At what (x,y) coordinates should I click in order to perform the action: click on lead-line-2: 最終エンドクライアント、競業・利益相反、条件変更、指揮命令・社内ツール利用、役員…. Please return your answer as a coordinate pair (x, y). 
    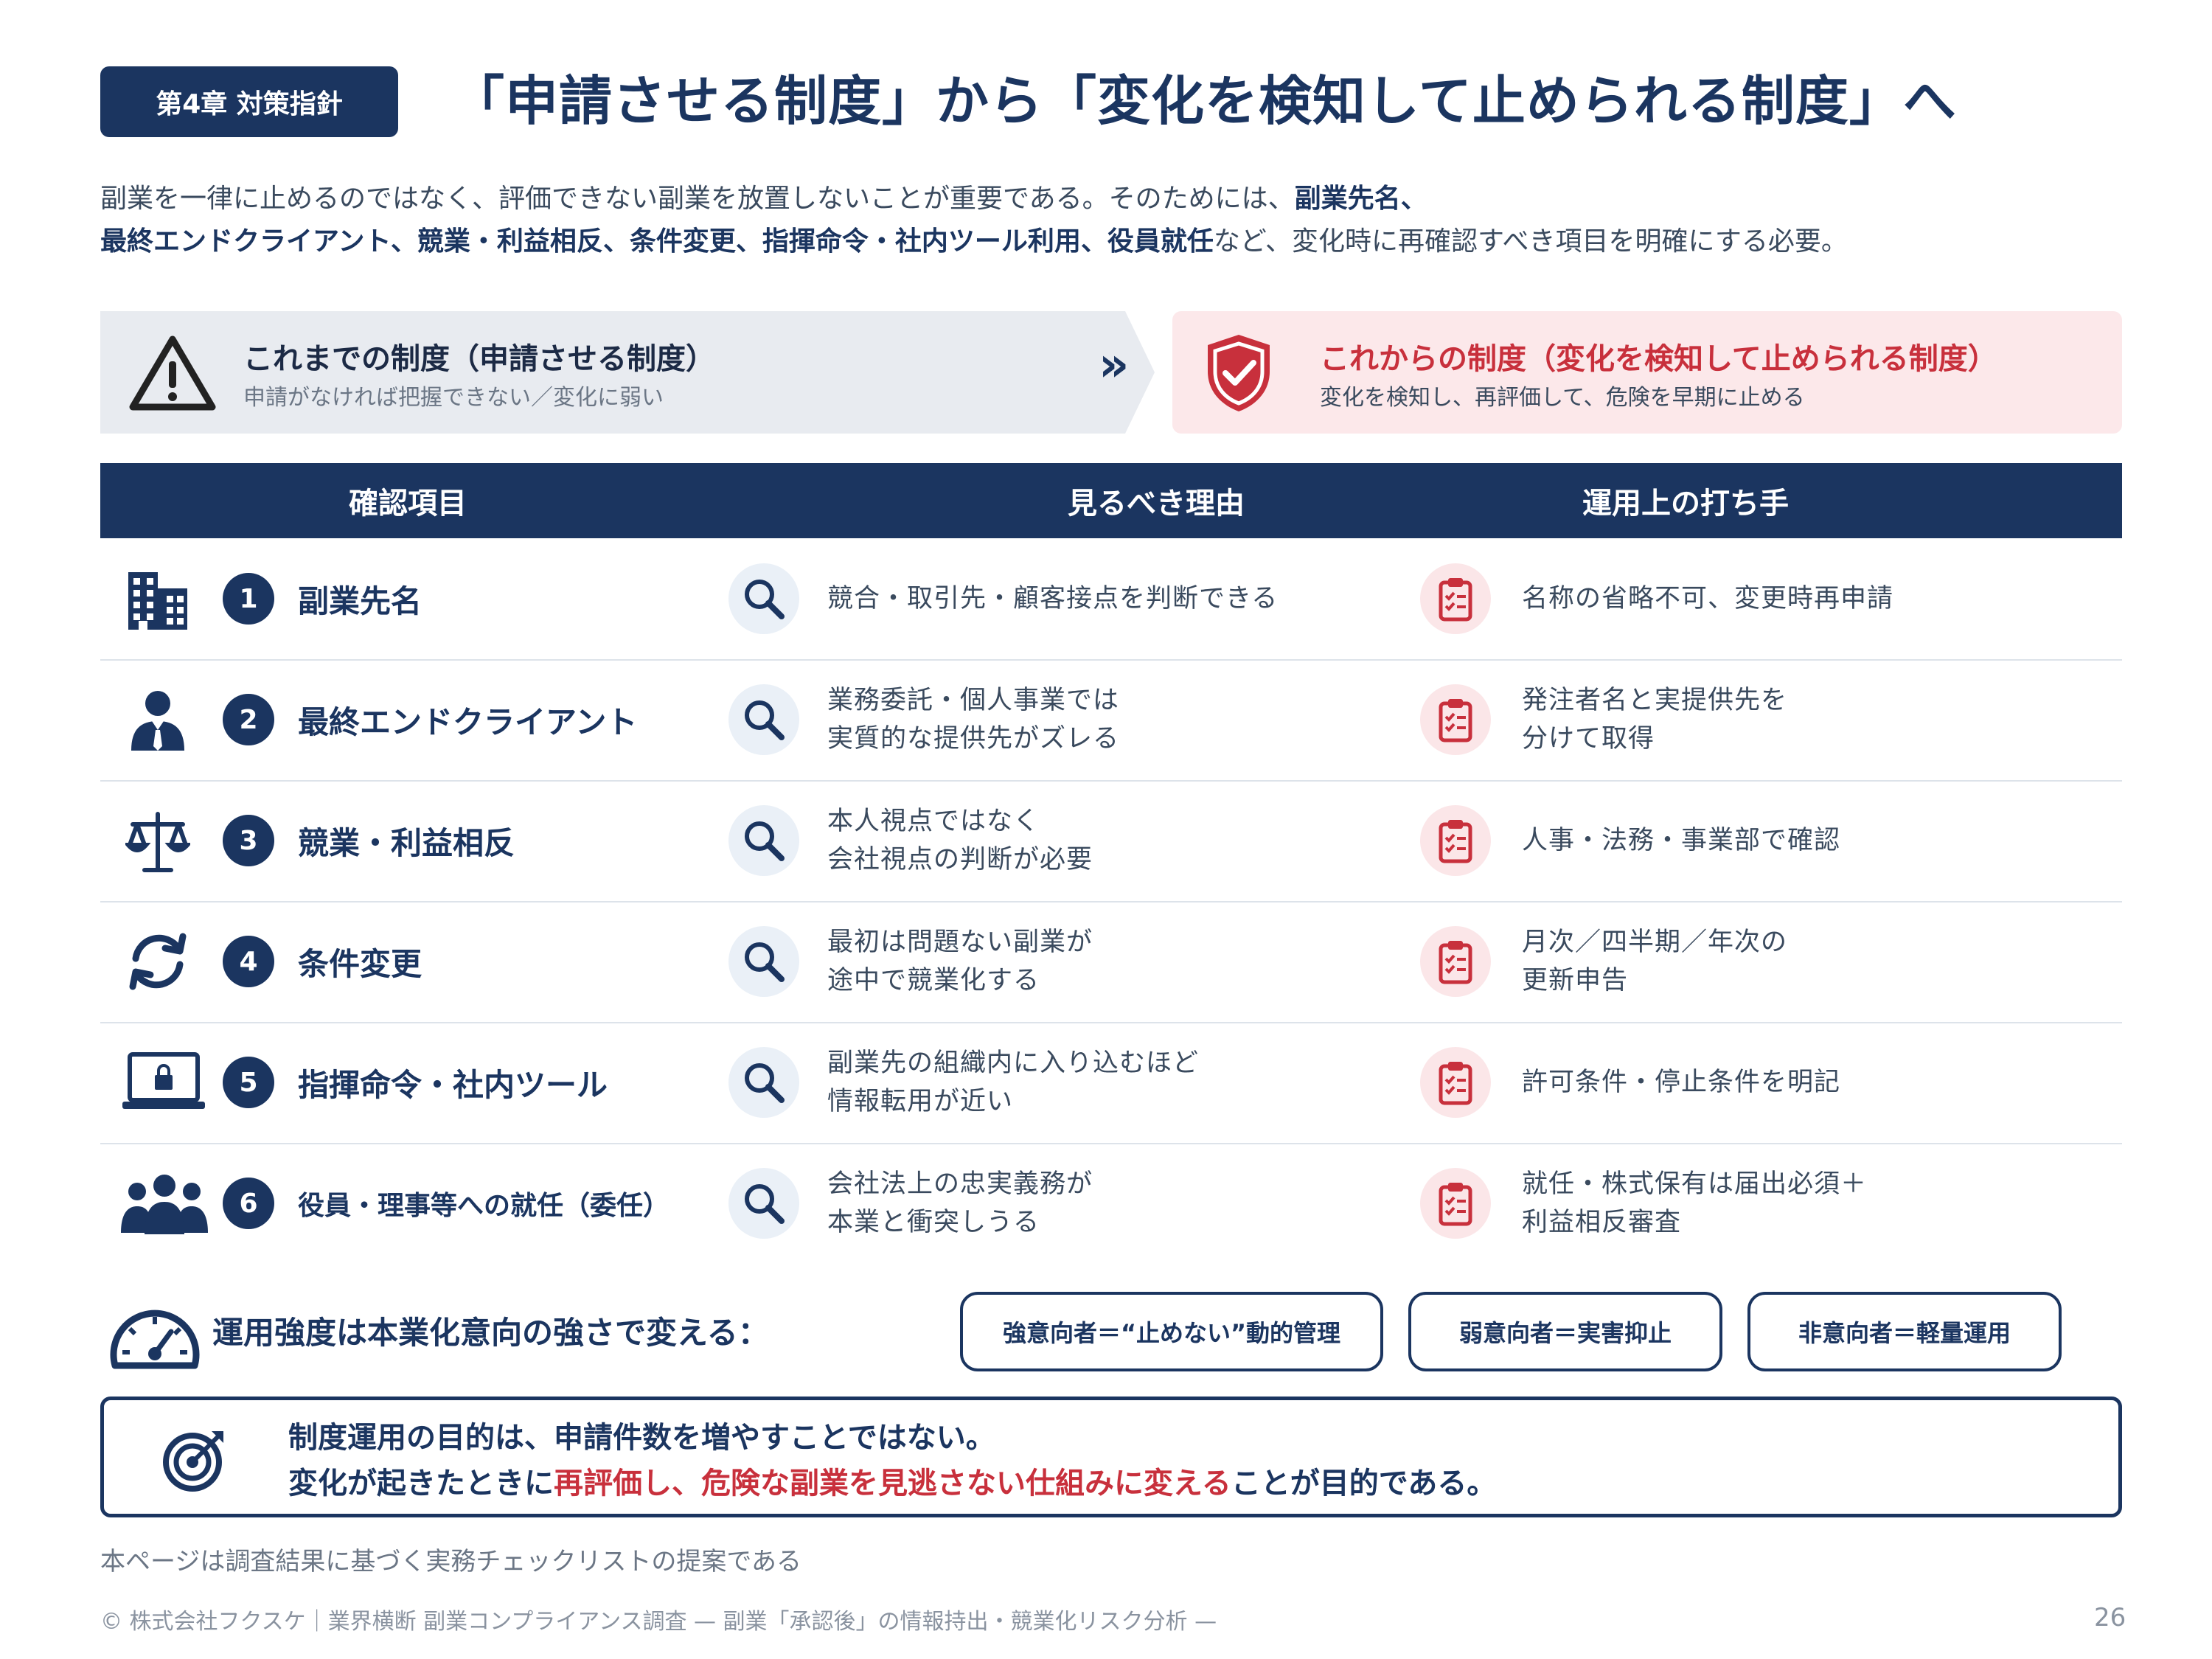
    Looking at the image, I should click on (974, 239).